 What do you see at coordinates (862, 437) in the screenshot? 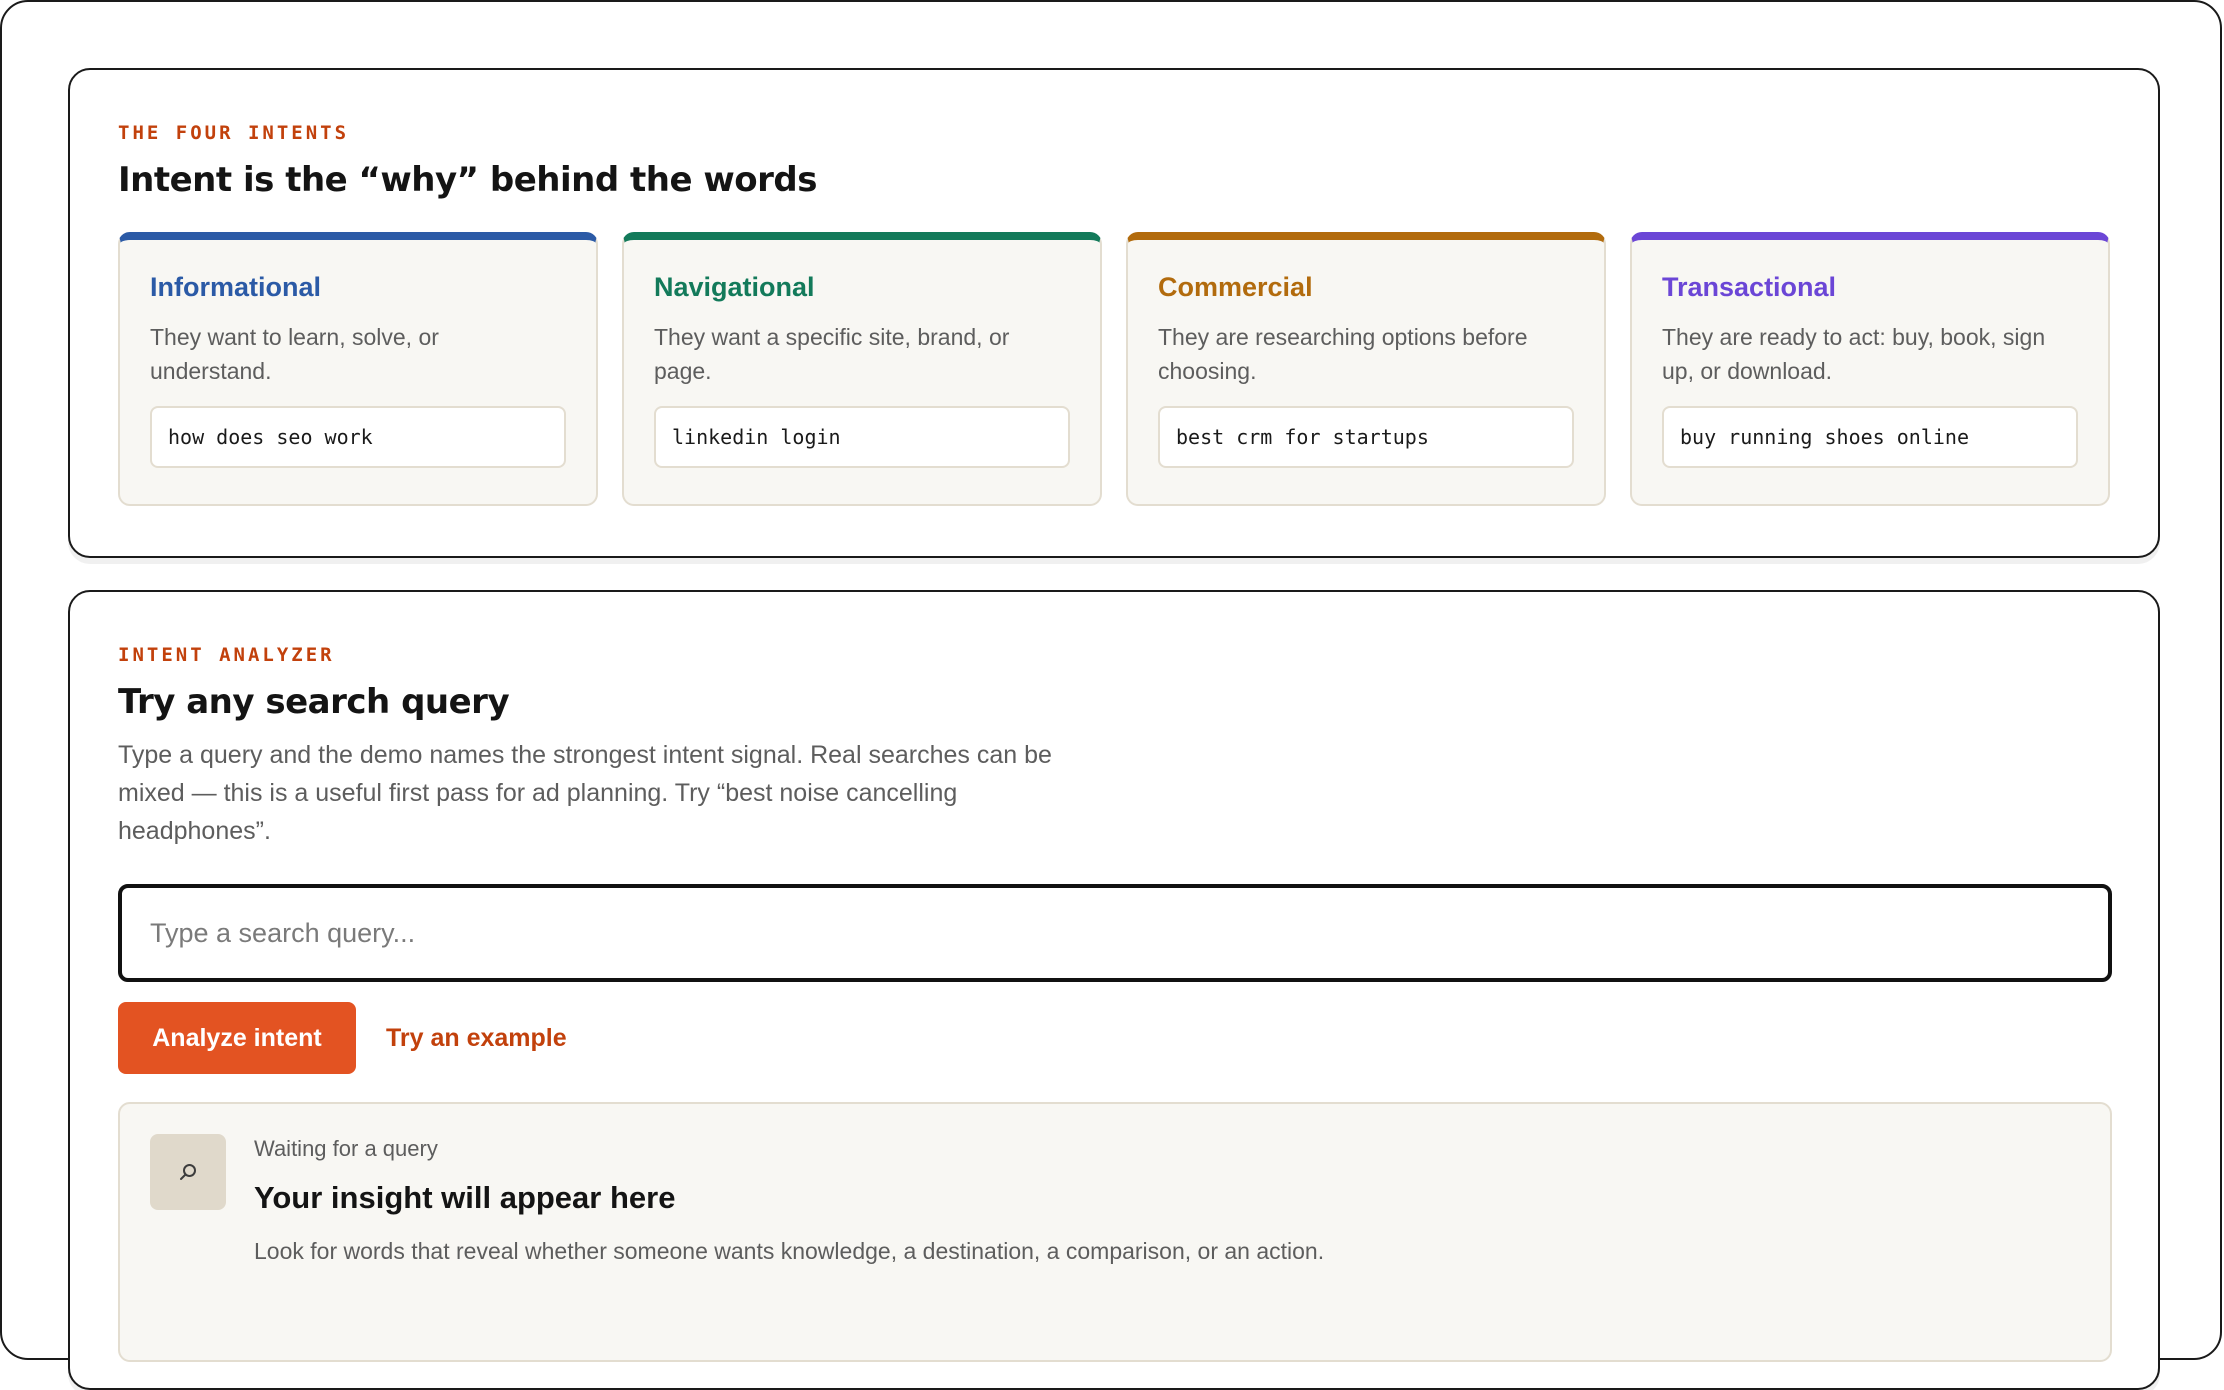
I see `intent-card-example: linkedin login` at bounding box center [862, 437].